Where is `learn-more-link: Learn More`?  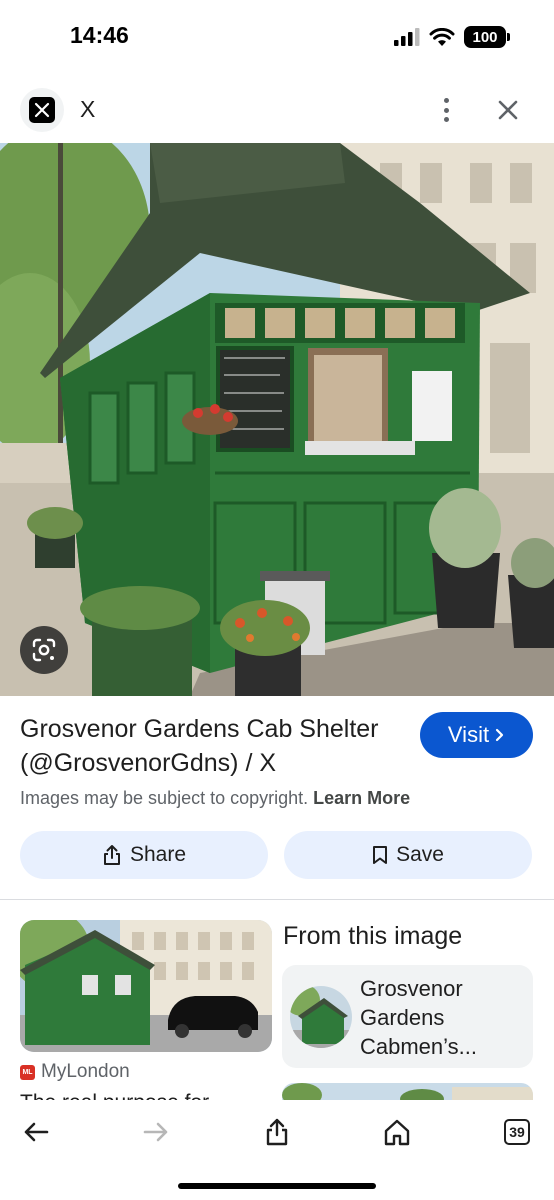 learn-more-link: Learn More is located at coordinates (361, 798).